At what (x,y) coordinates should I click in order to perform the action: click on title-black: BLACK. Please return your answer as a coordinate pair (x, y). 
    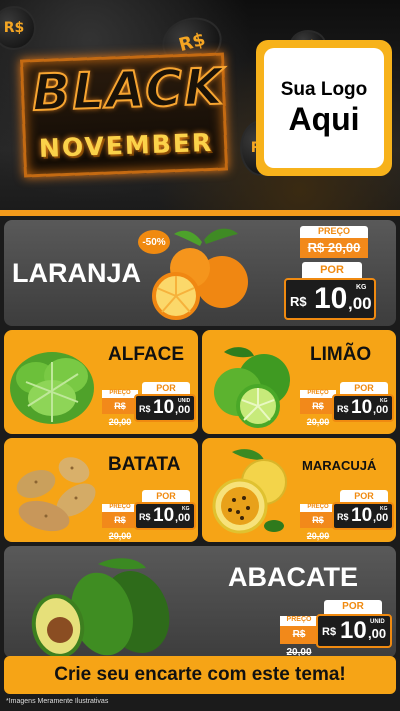
    Looking at the image, I should click on (128, 89).